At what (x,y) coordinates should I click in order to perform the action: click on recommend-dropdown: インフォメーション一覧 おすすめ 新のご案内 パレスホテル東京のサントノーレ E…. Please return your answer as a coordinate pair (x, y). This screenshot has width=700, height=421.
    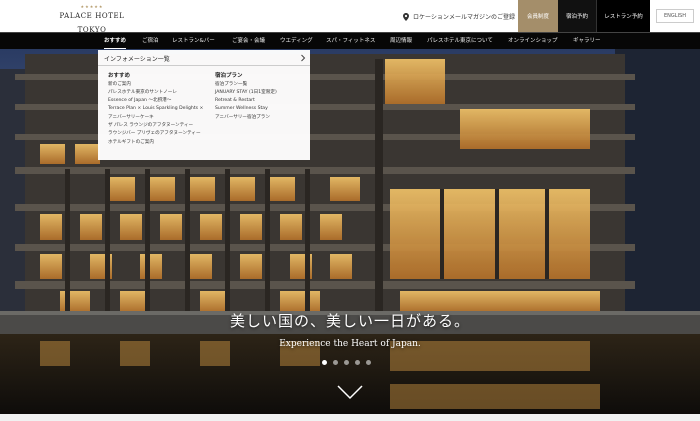
    Looking at the image, I should click on (204, 105).